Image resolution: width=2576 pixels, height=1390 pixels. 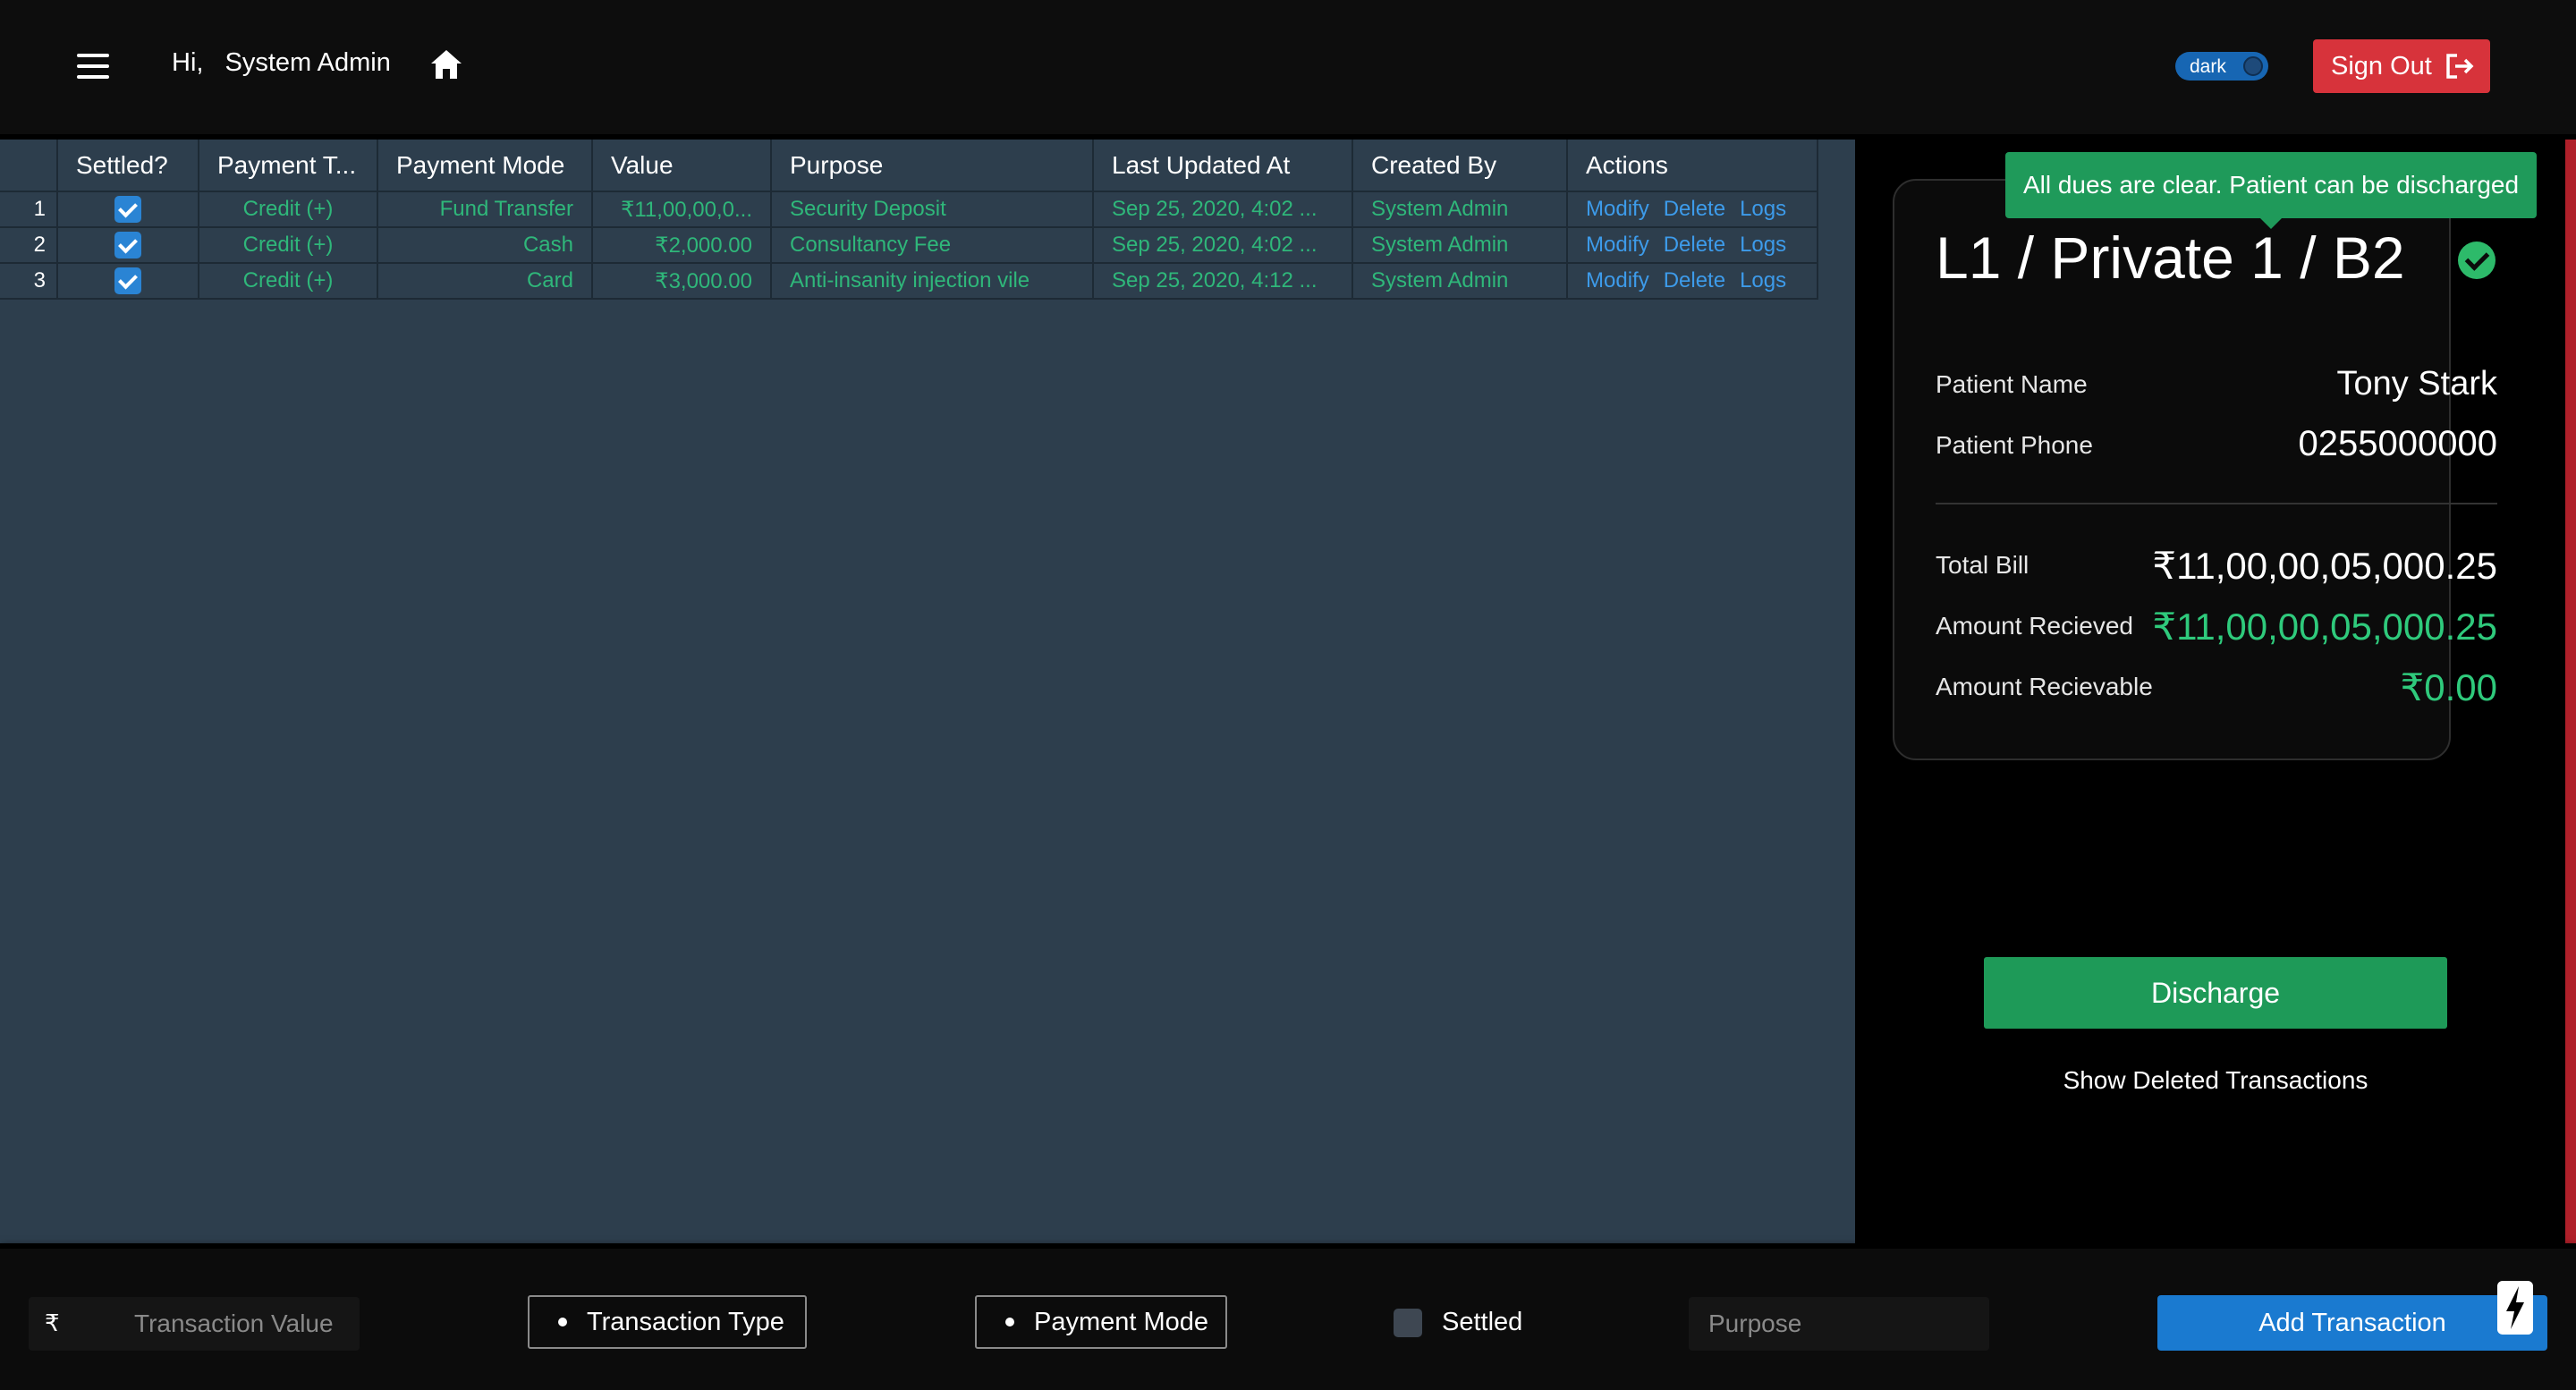 What do you see at coordinates (932, 209) in the screenshot?
I see `purpose-cell: Security Deposit` at bounding box center [932, 209].